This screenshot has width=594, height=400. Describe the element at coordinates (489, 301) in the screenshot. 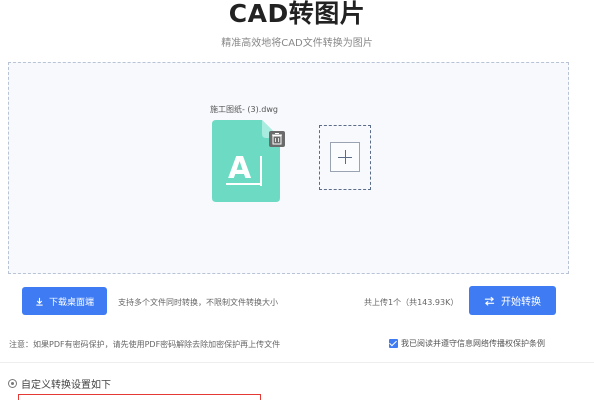

I see `swap-arrows-icon` at that location.